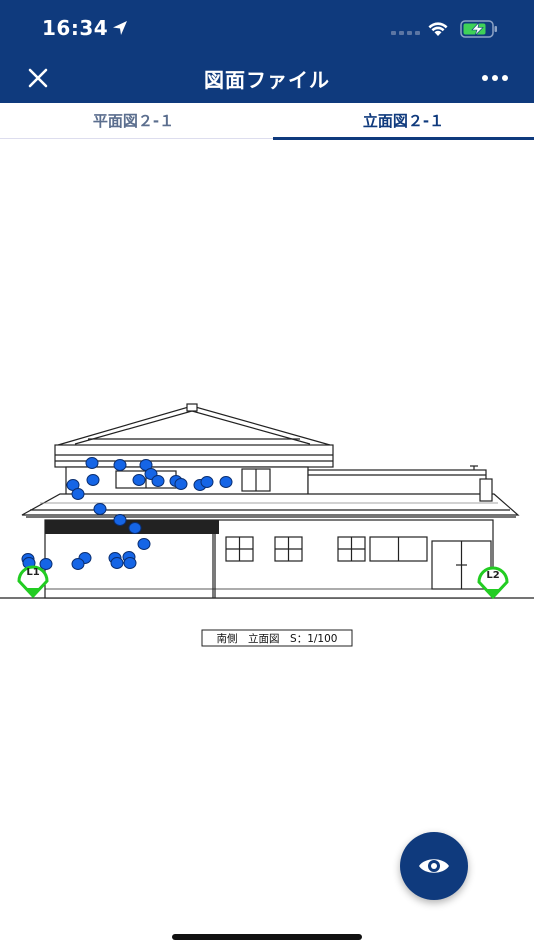 This screenshot has width=534, height=950. I want to click on right-upper-roof, so click(397, 483).